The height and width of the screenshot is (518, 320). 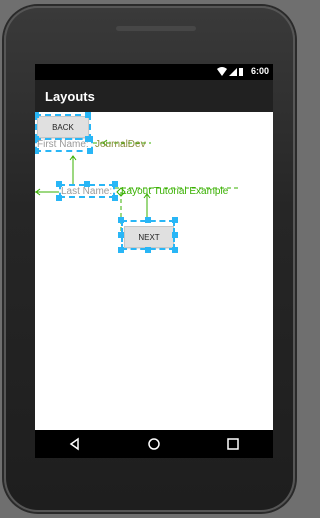 I want to click on speaker-grille, so click(x=156, y=28).